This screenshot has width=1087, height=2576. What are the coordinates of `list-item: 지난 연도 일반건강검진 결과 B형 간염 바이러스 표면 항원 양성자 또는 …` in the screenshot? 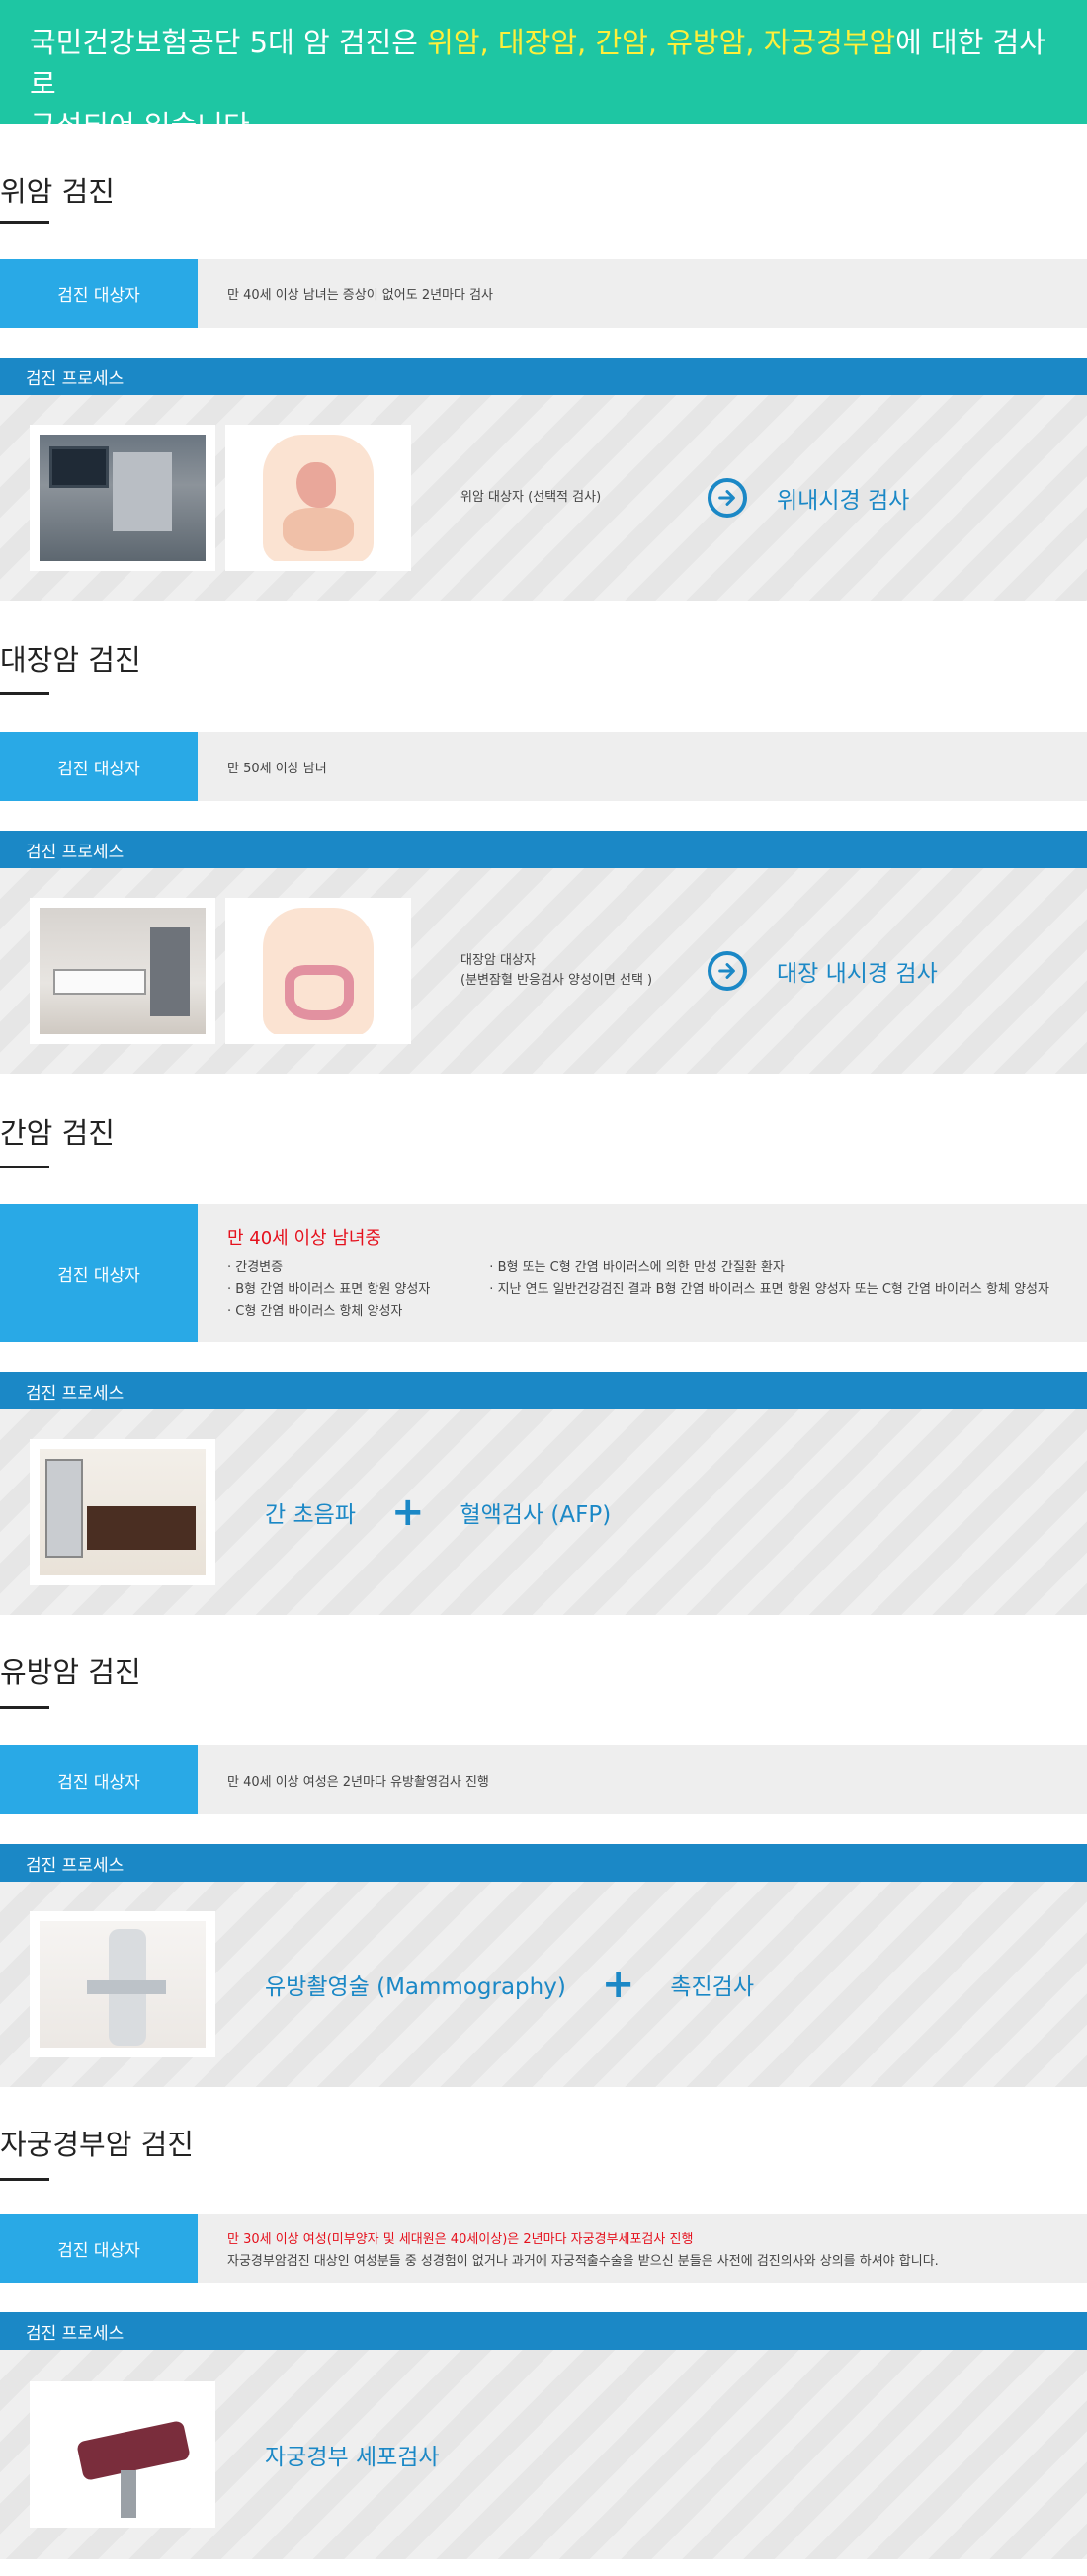 It's located at (769, 1290).